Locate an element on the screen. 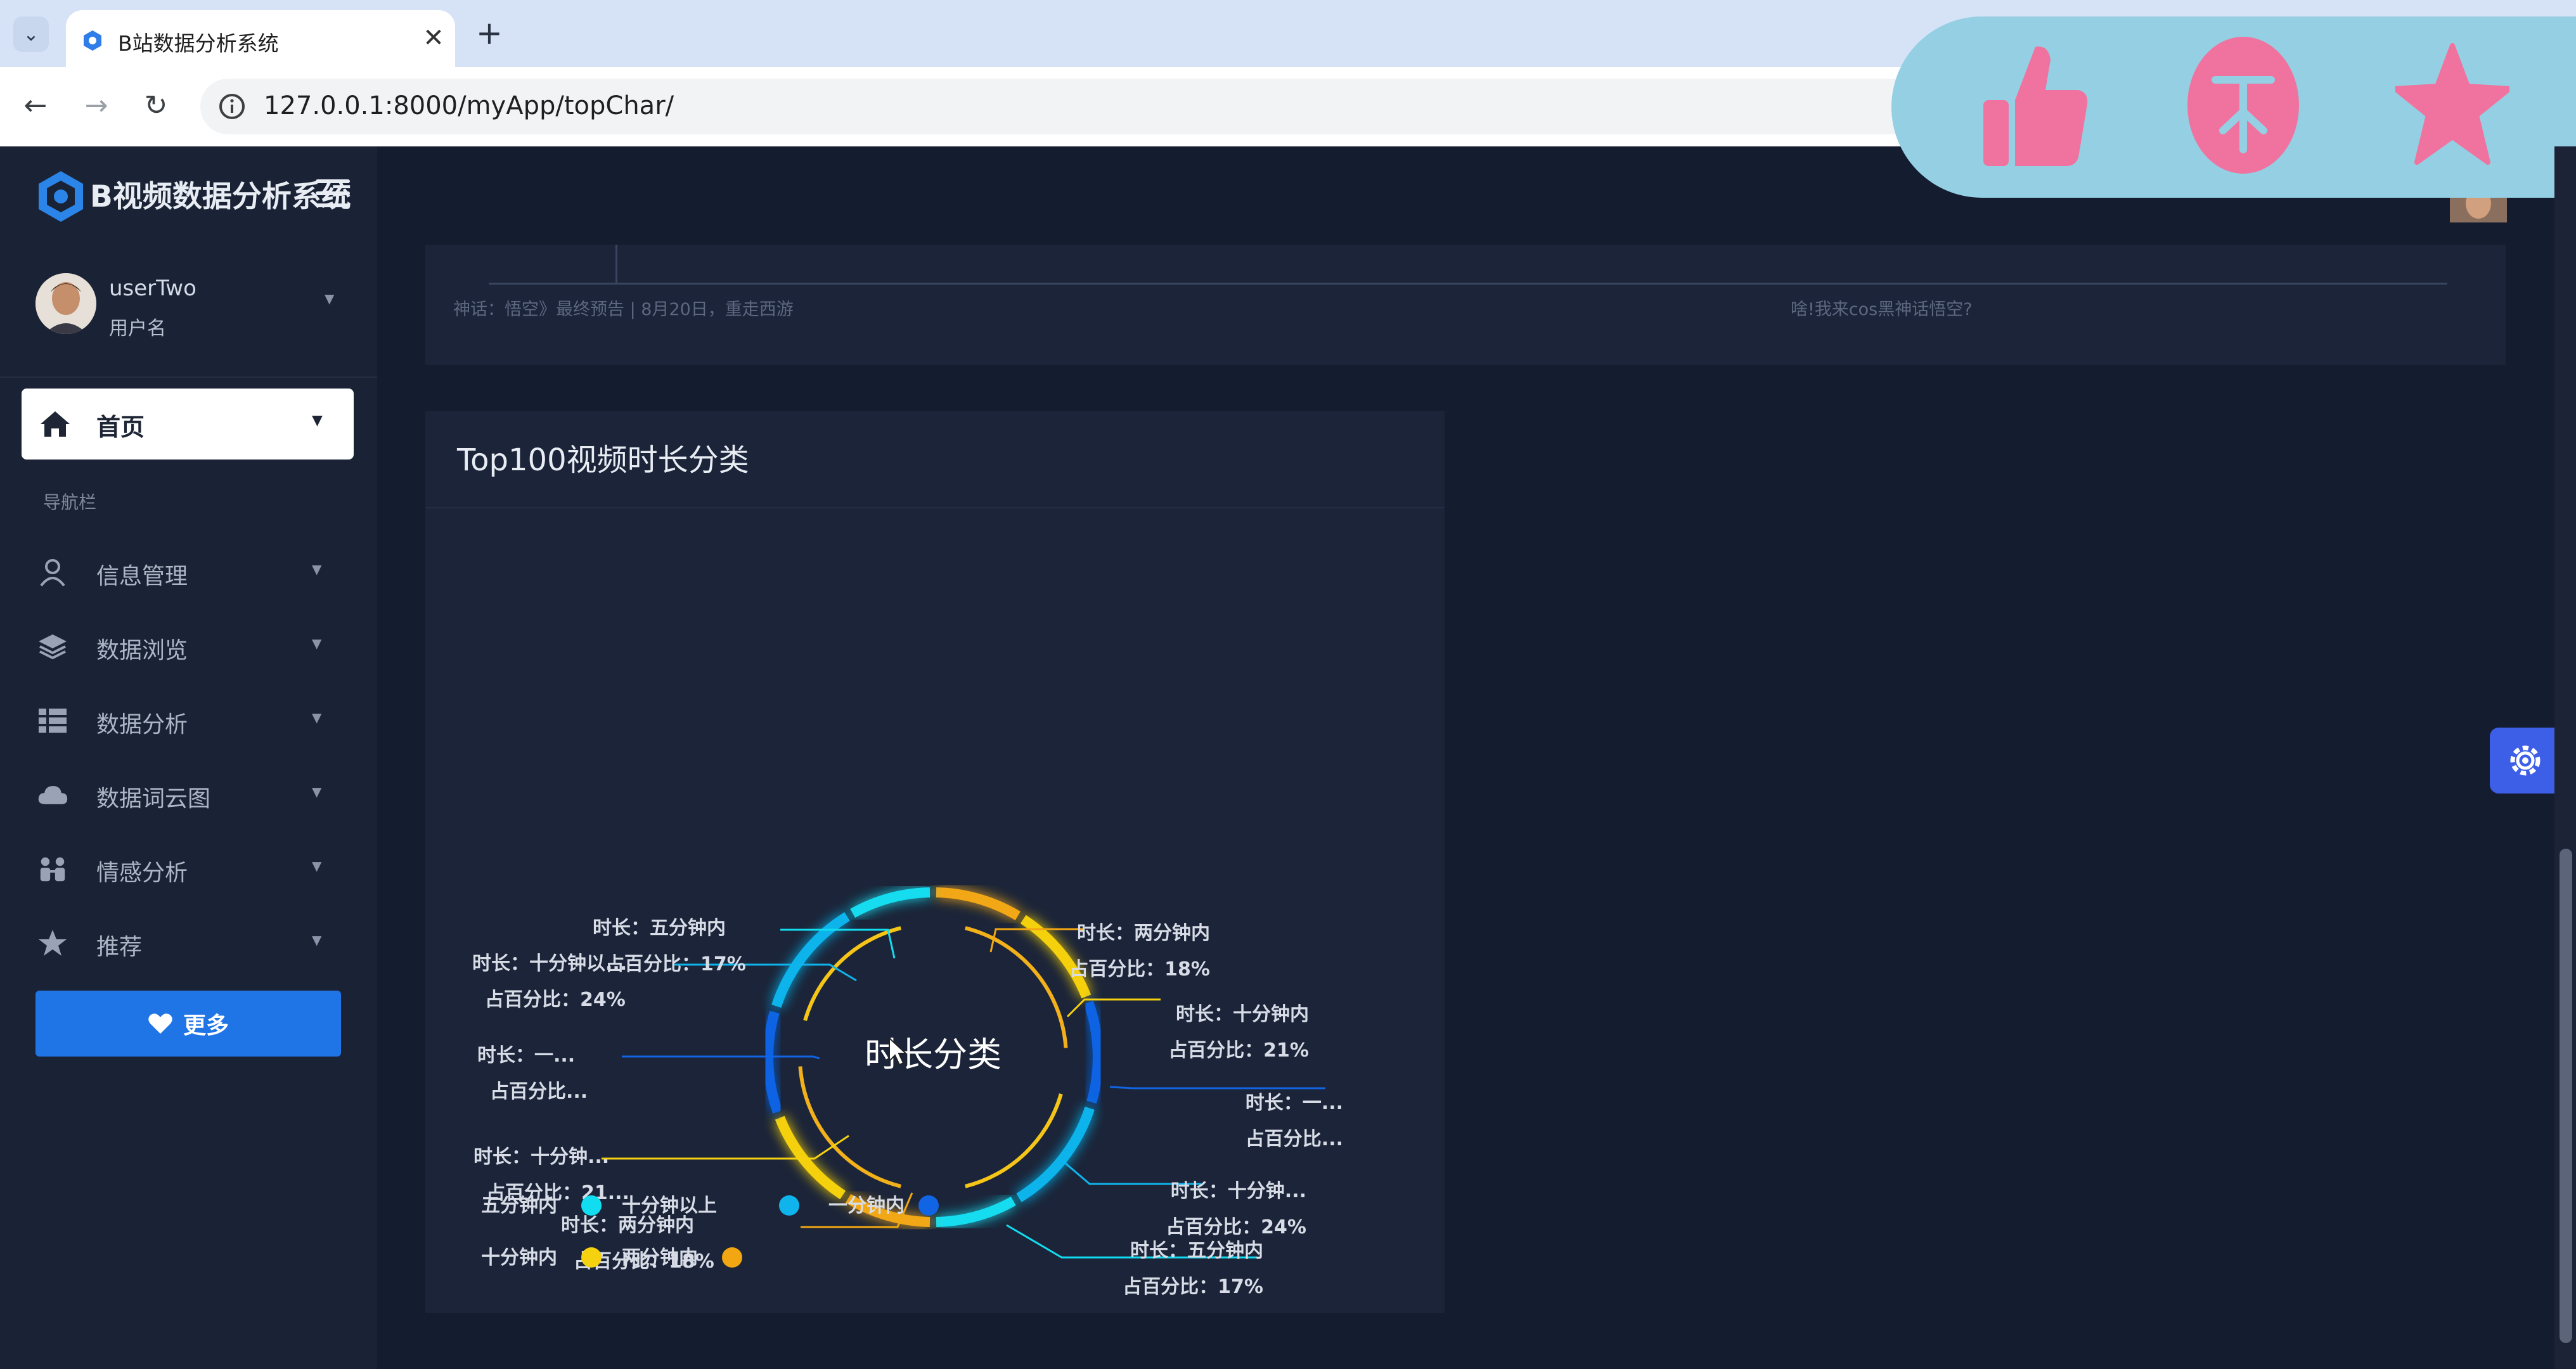  sidebar-item-label: 数据分析 is located at coordinates (142, 725).